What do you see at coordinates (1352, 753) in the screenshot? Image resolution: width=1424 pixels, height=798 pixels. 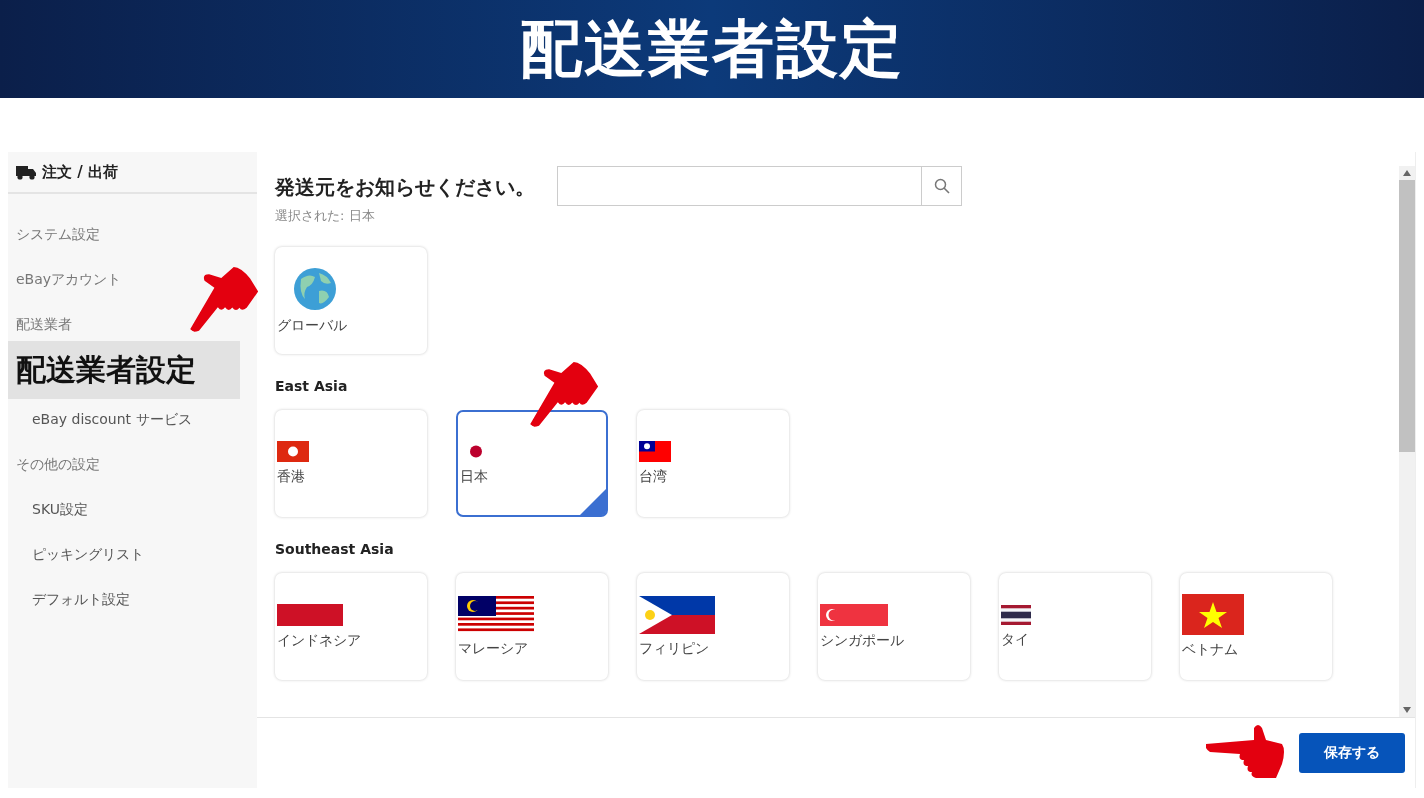 I see `save-button: 保存する` at bounding box center [1352, 753].